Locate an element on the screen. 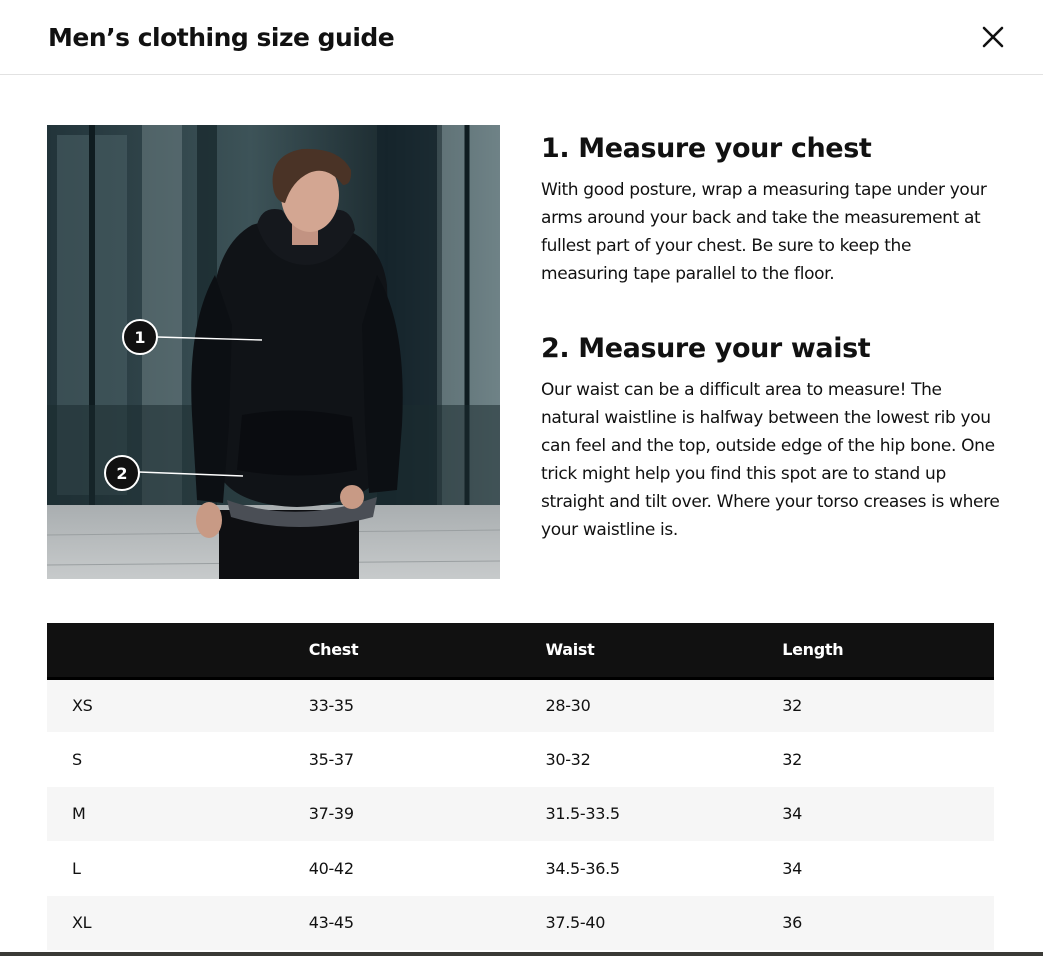  table-row: S 35-37 30-32 32 is located at coordinates (520, 759).